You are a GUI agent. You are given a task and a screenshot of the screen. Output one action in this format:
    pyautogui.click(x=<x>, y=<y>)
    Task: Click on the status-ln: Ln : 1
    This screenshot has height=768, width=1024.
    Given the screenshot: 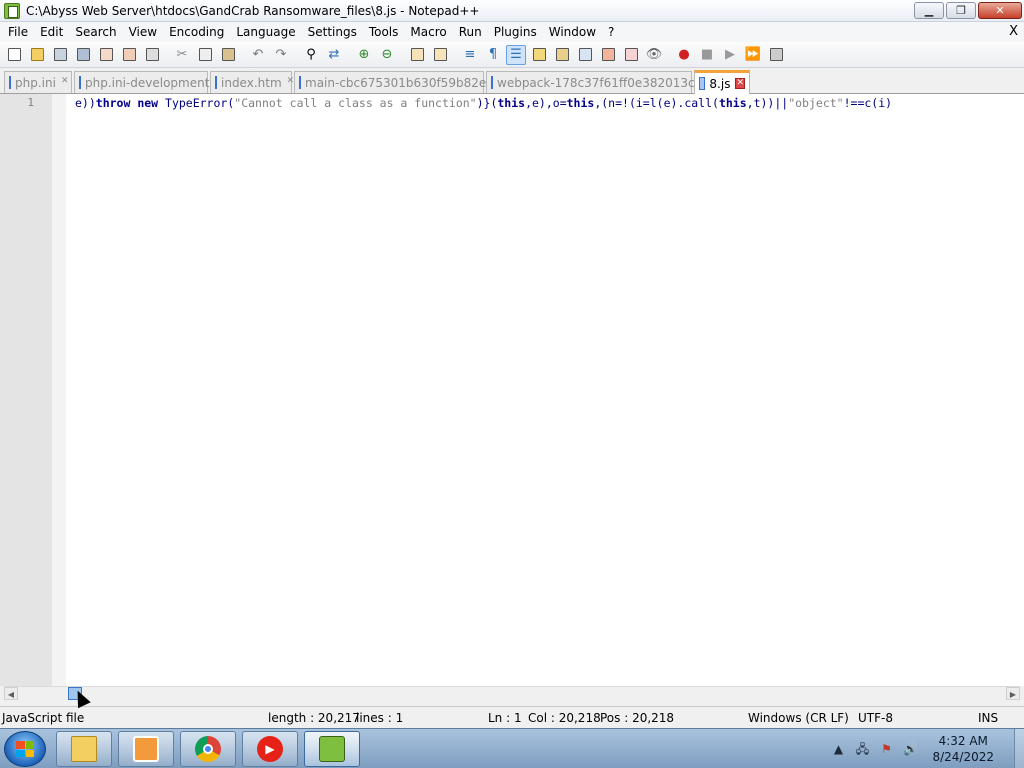 What is the action you would take?
    pyautogui.click(x=505, y=718)
    